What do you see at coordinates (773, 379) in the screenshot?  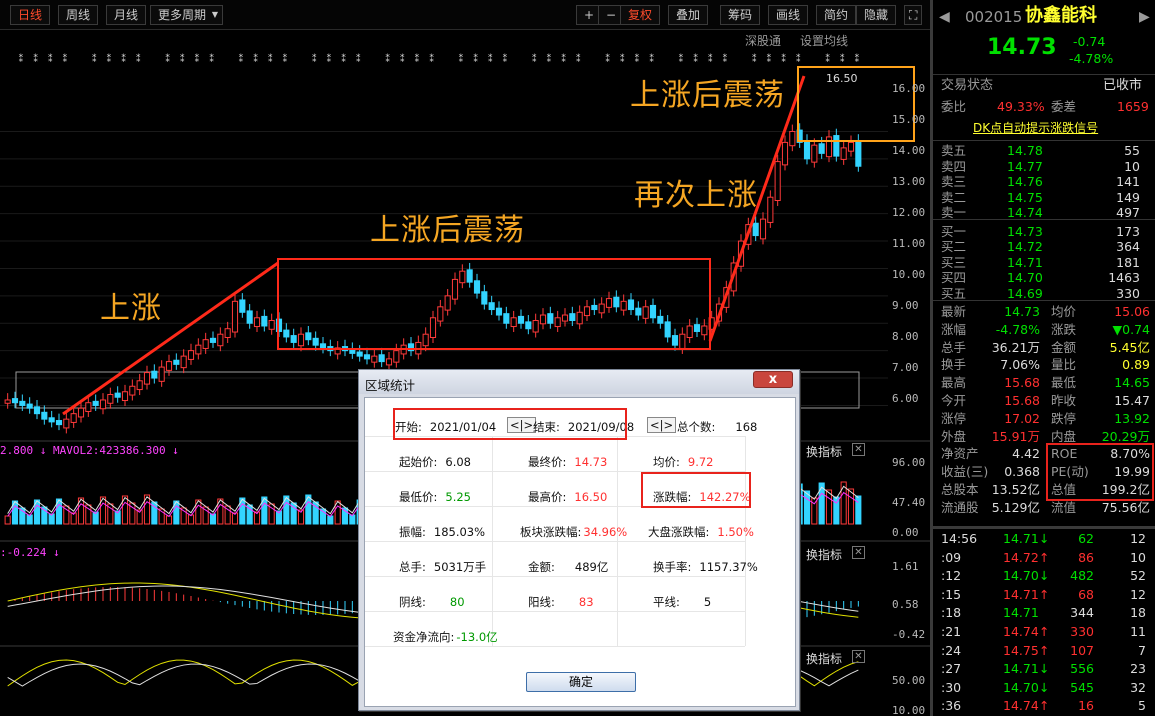 I see `close-button: x` at bounding box center [773, 379].